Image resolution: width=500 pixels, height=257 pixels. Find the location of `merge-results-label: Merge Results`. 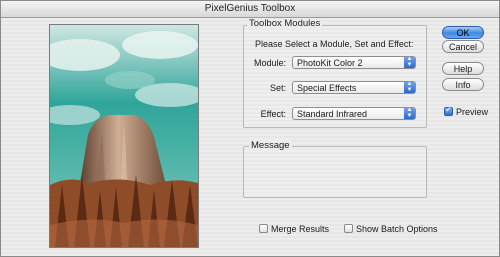

merge-results-label: Merge Results is located at coordinates (300, 229).